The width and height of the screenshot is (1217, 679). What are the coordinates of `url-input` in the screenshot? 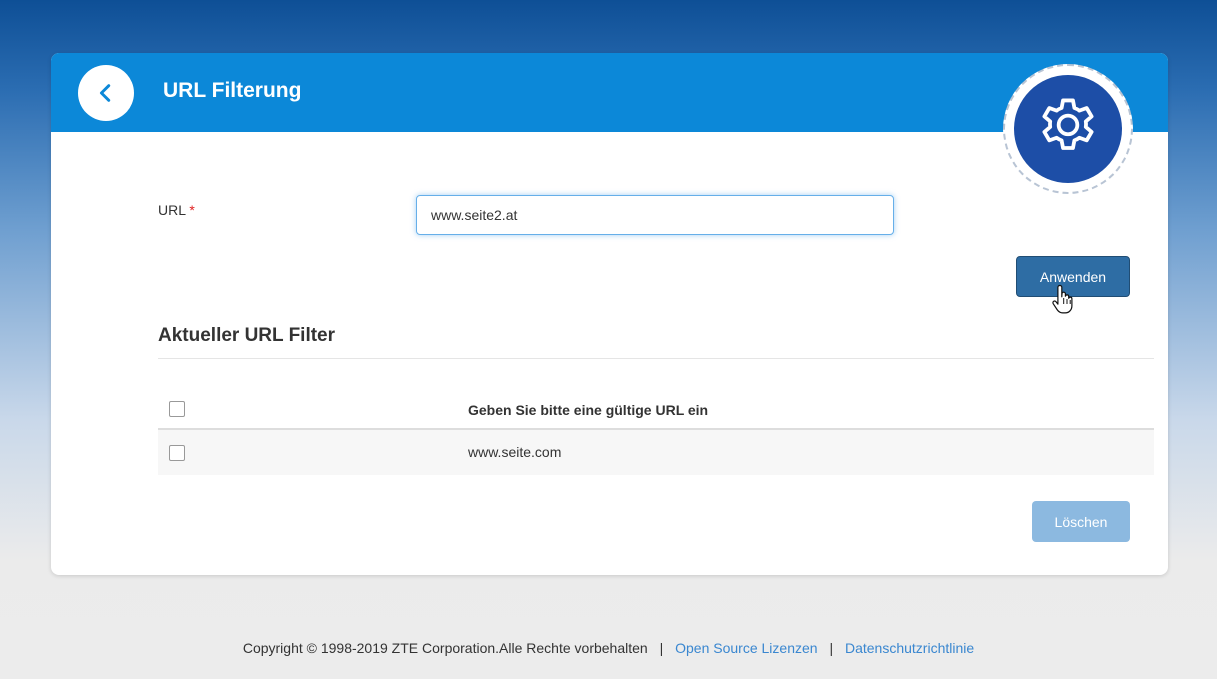 It's located at (655, 215).